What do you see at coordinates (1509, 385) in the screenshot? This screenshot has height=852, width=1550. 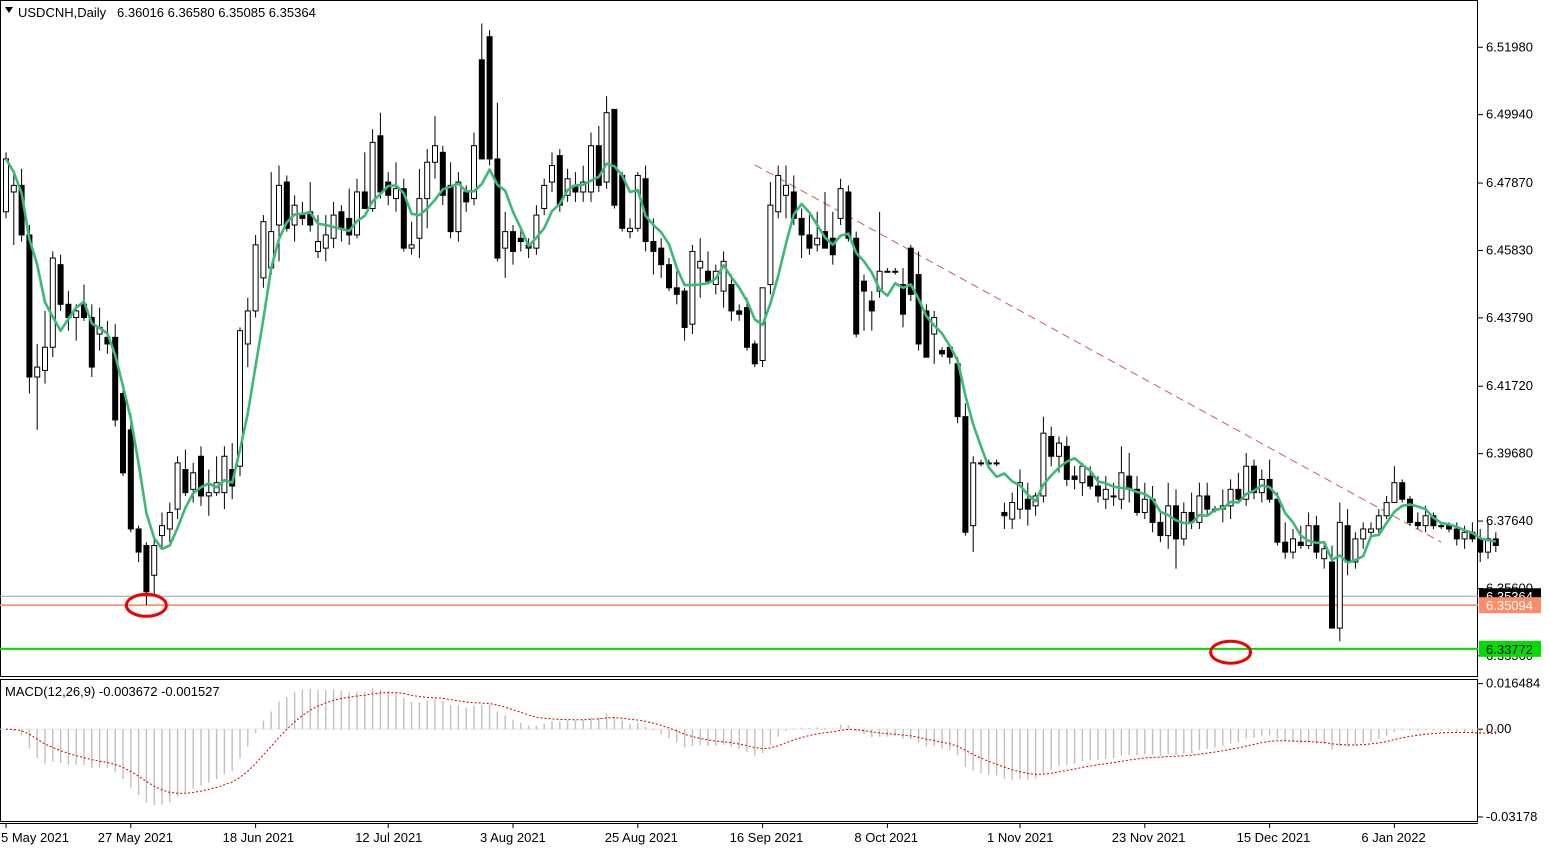 I see `price-tick-label: 6.41720` at bounding box center [1509, 385].